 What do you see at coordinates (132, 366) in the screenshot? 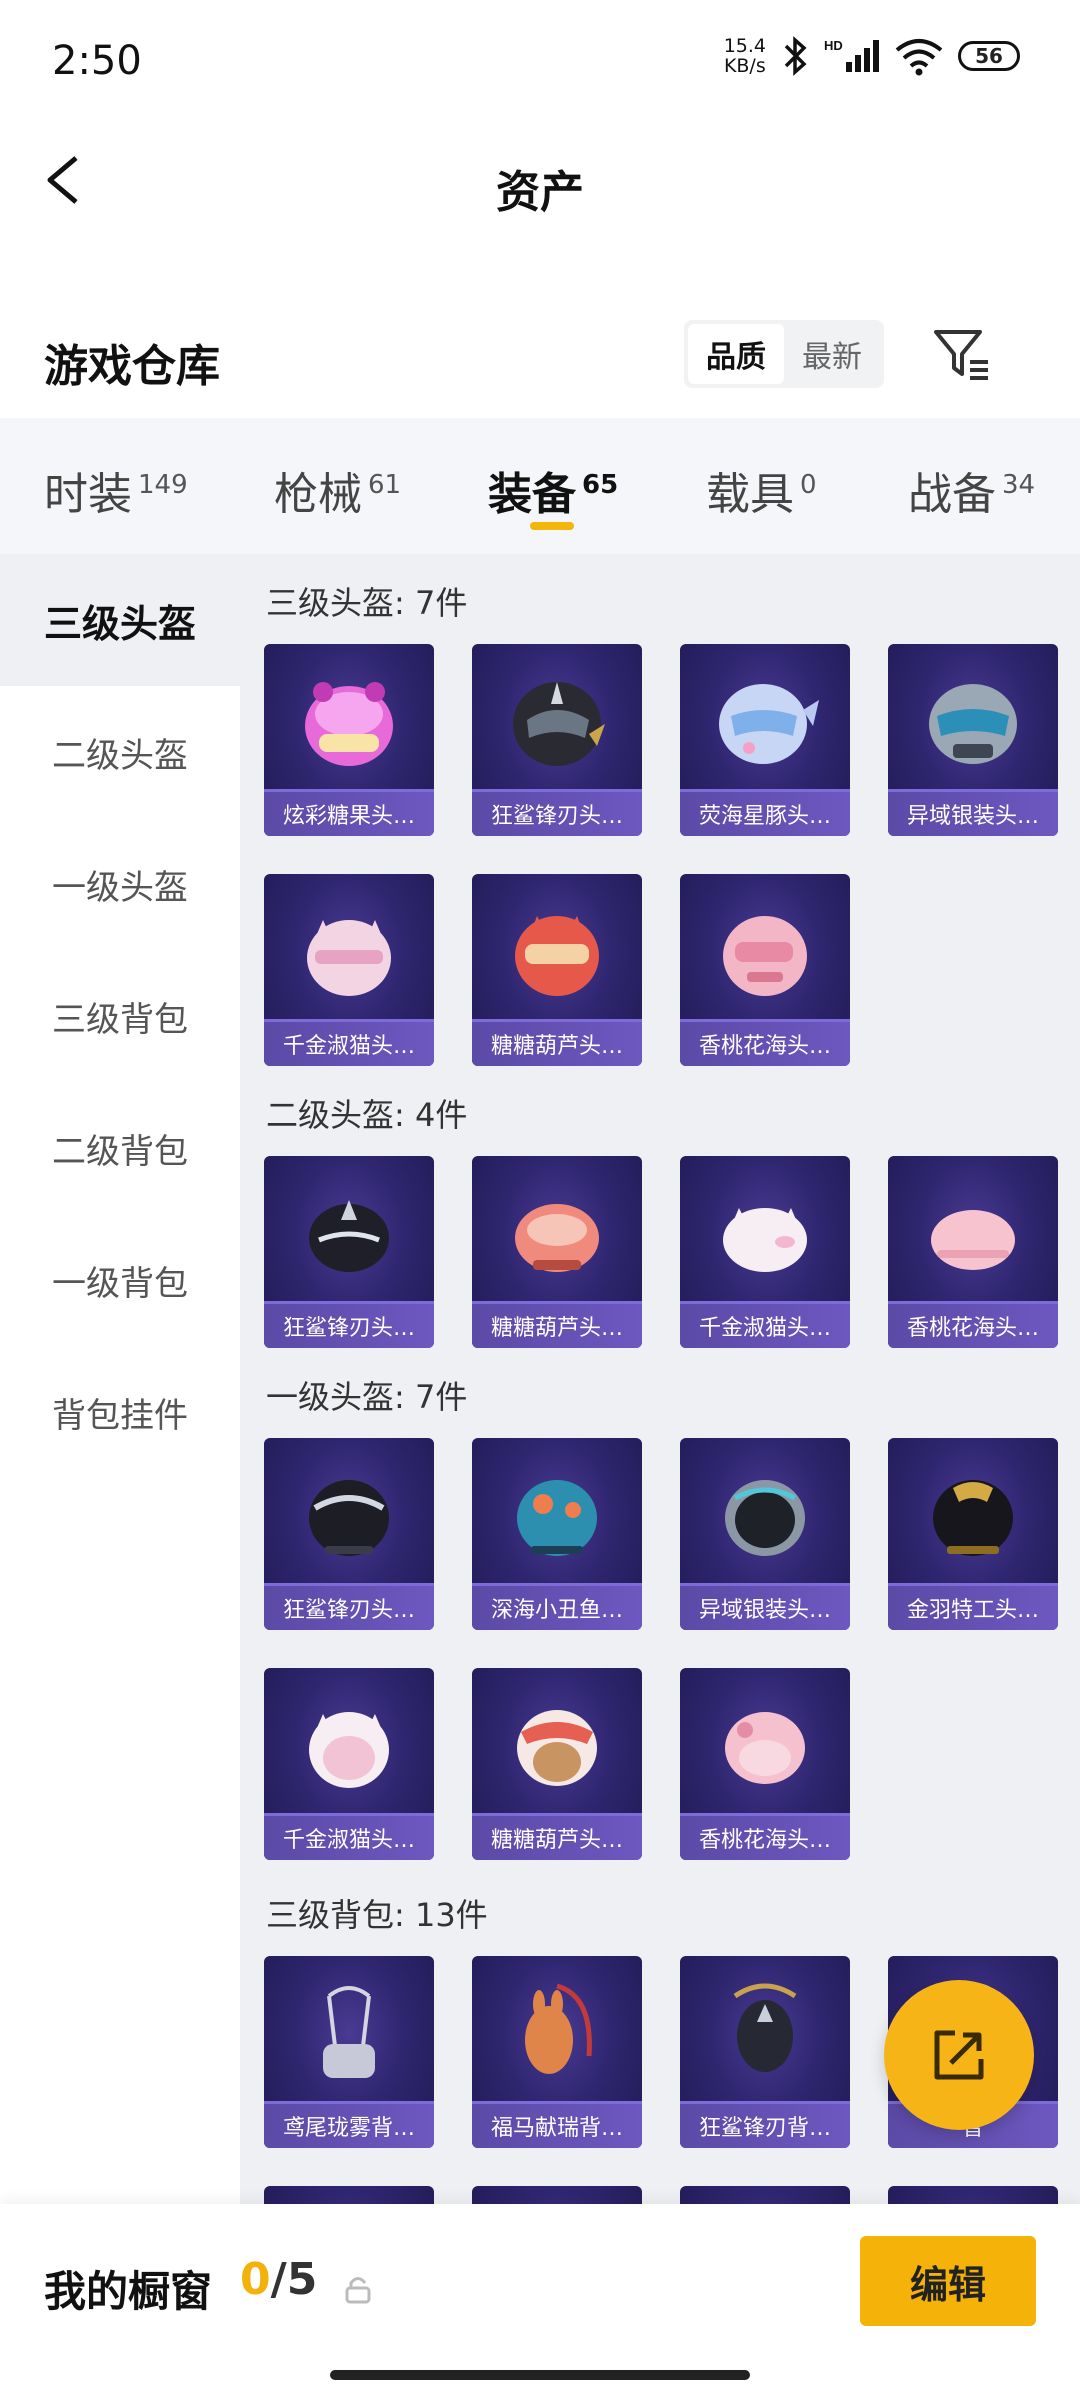
I see `warehouse-title: 游戏仓库` at bounding box center [132, 366].